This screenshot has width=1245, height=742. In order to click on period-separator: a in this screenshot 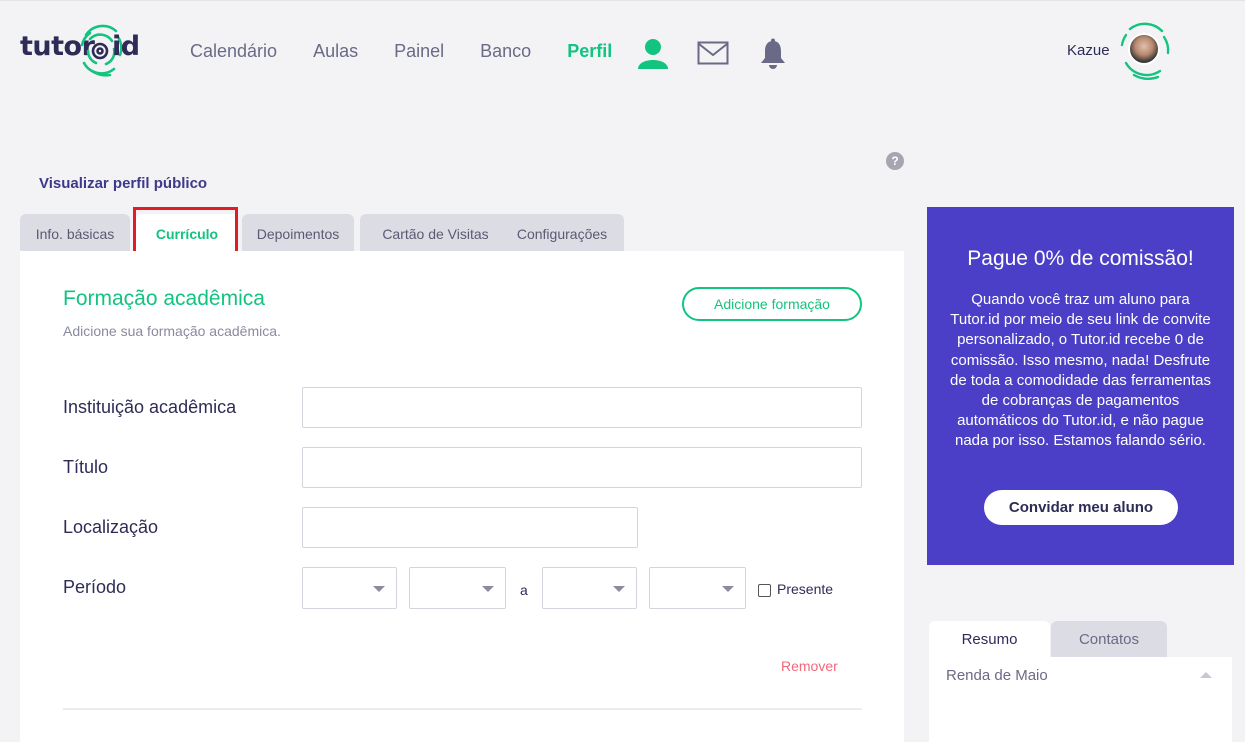, I will do `click(524, 590)`.